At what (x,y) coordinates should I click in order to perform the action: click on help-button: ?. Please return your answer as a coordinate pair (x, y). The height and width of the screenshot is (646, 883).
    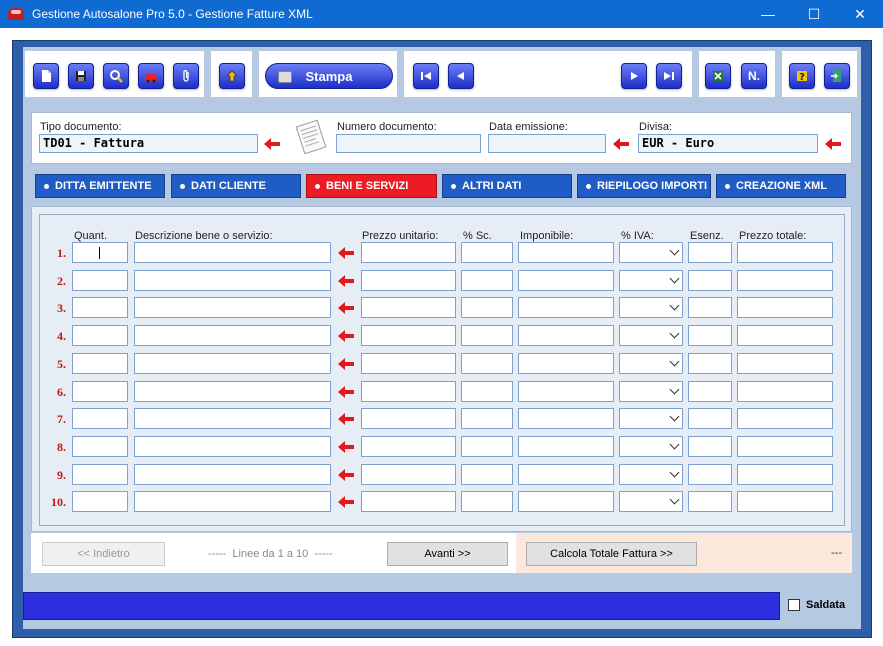
    Looking at the image, I should click on (802, 76).